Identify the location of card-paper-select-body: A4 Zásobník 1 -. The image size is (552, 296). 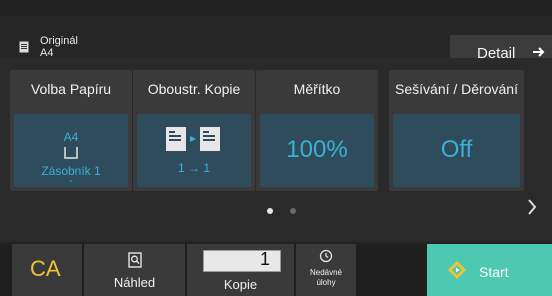
(71, 150).